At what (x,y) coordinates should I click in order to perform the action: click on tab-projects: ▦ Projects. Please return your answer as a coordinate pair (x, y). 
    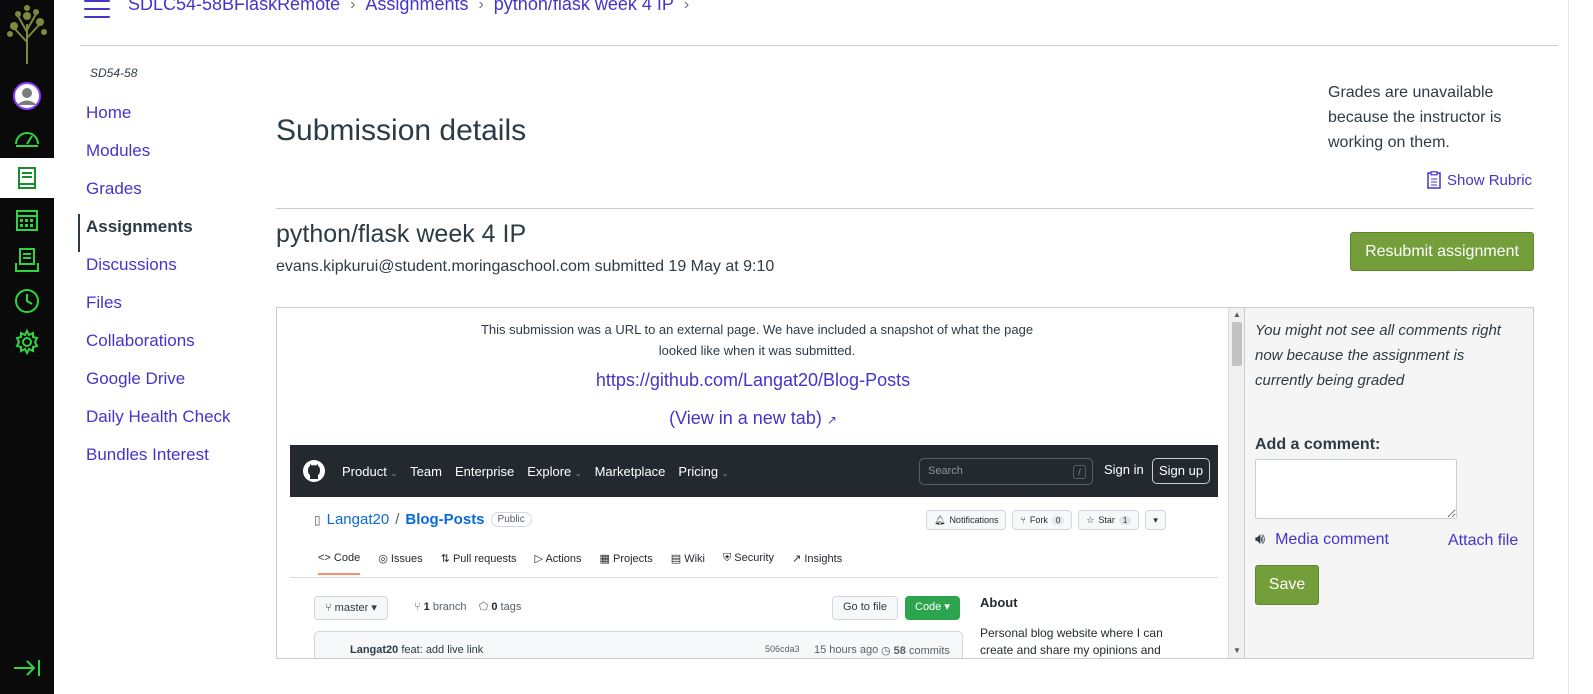
    Looking at the image, I should click on (626, 563).